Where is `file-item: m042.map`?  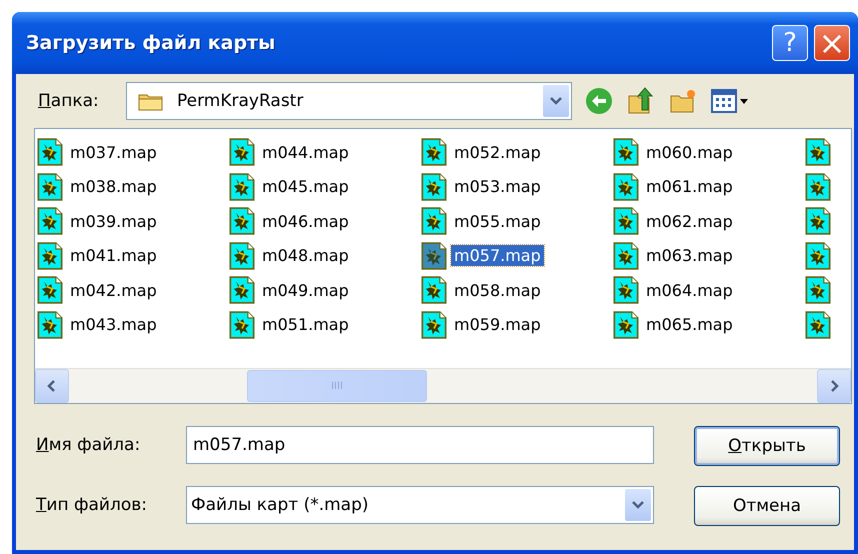
file-item: m042.map is located at coordinates (133, 290).